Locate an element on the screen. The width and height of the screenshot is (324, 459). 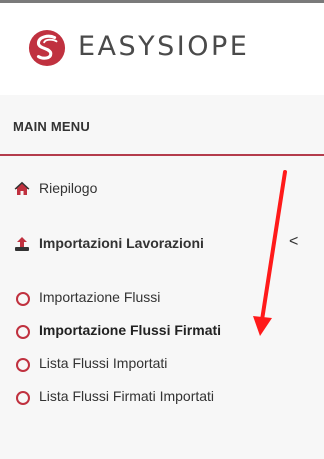
home-icon is located at coordinates (22, 188).